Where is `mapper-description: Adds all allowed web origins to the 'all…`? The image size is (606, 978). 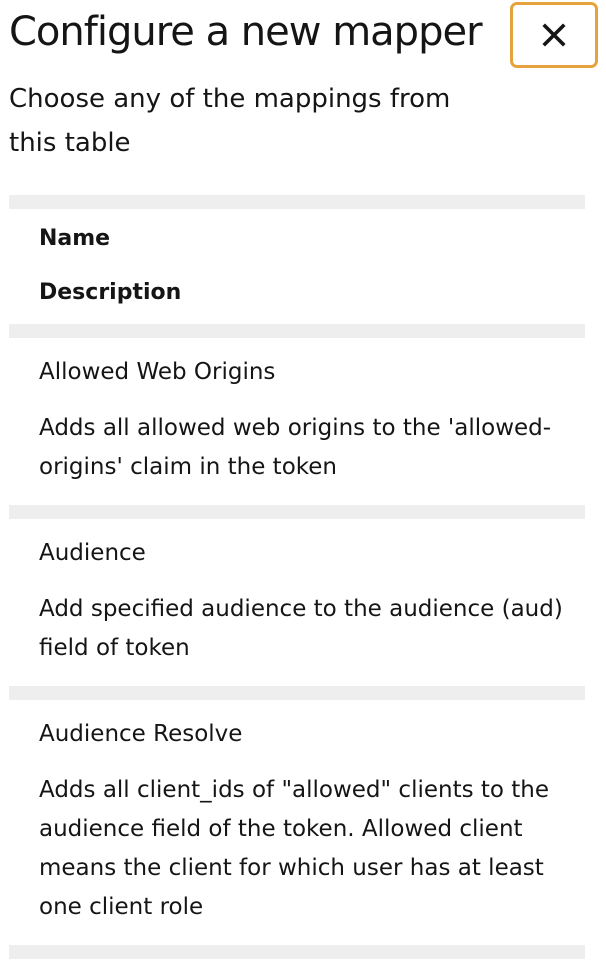
mapper-description: Adds all allowed web origins to the 'all… is located at coordinates (295, 447).